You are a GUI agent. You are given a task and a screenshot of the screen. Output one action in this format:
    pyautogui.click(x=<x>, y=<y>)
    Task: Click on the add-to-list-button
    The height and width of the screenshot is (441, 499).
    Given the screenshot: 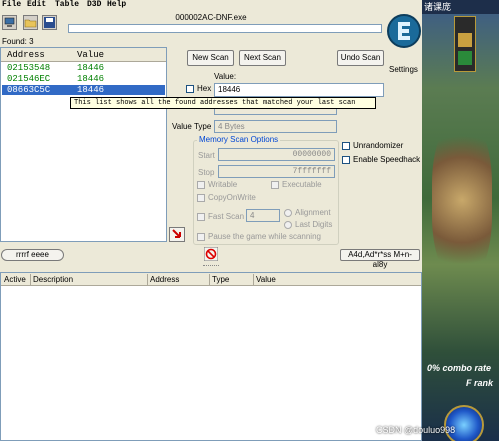 What is the action you would take?
    pyautogui.click(x=177, y=234)
    